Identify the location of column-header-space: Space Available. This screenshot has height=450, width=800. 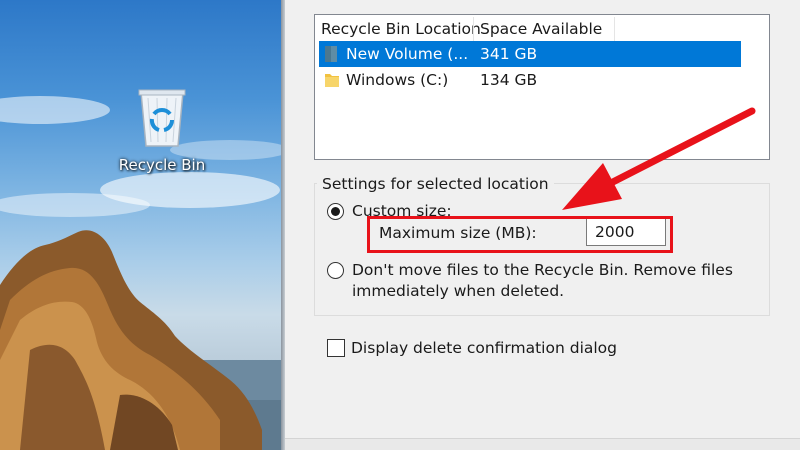
(544, 29).